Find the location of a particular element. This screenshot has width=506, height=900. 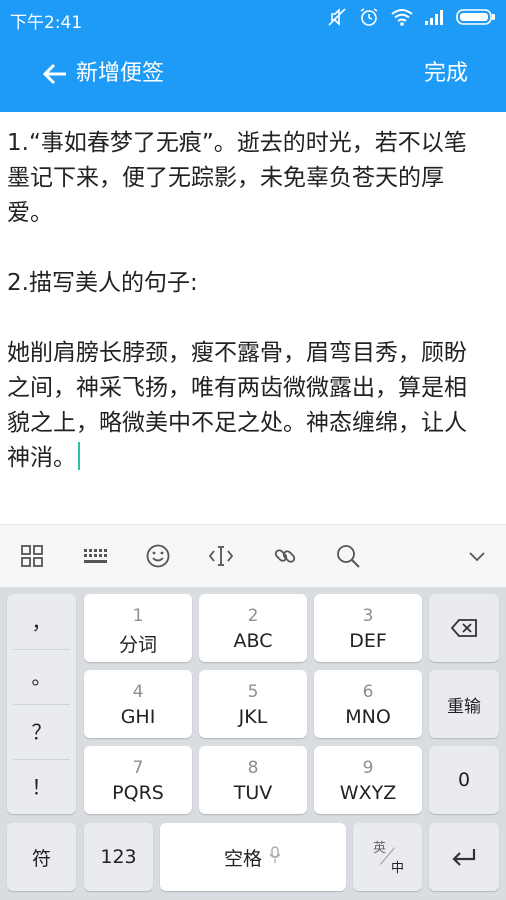

chevron-down-icon is located at coordinates (477, 556).